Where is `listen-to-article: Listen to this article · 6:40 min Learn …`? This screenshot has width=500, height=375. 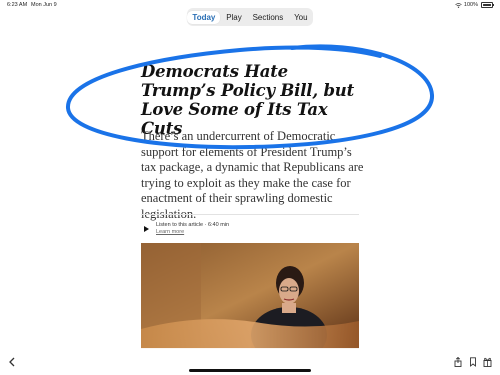
listen-to-article: Listen to this article · 6:40 min Learn … is located at coordinates (250, 229).